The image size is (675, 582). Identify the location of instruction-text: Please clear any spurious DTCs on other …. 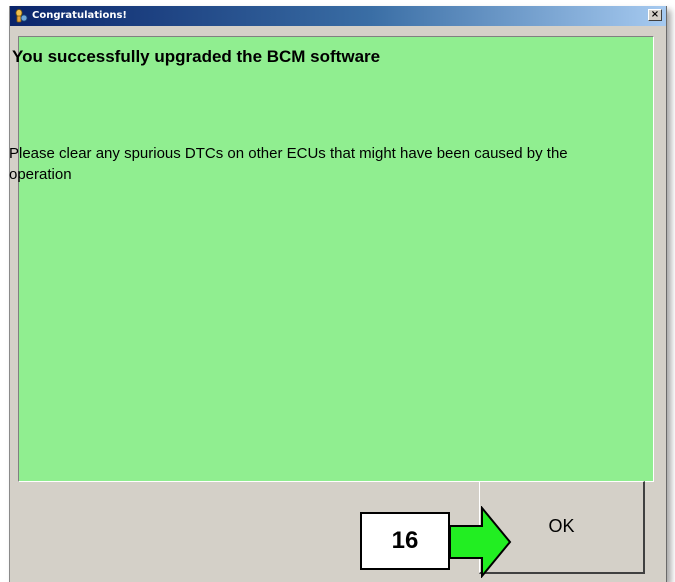
(288, 164).